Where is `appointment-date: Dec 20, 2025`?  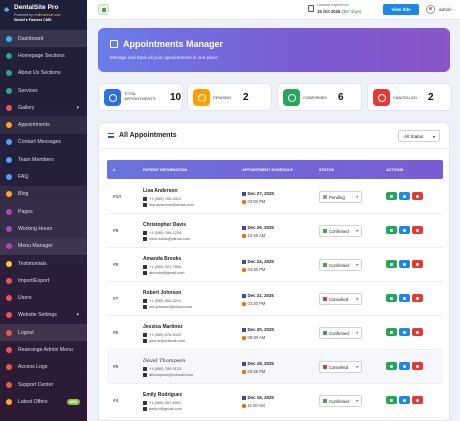
appointment-date: Dec 20, 2025 is located at coordinates (258, 329).